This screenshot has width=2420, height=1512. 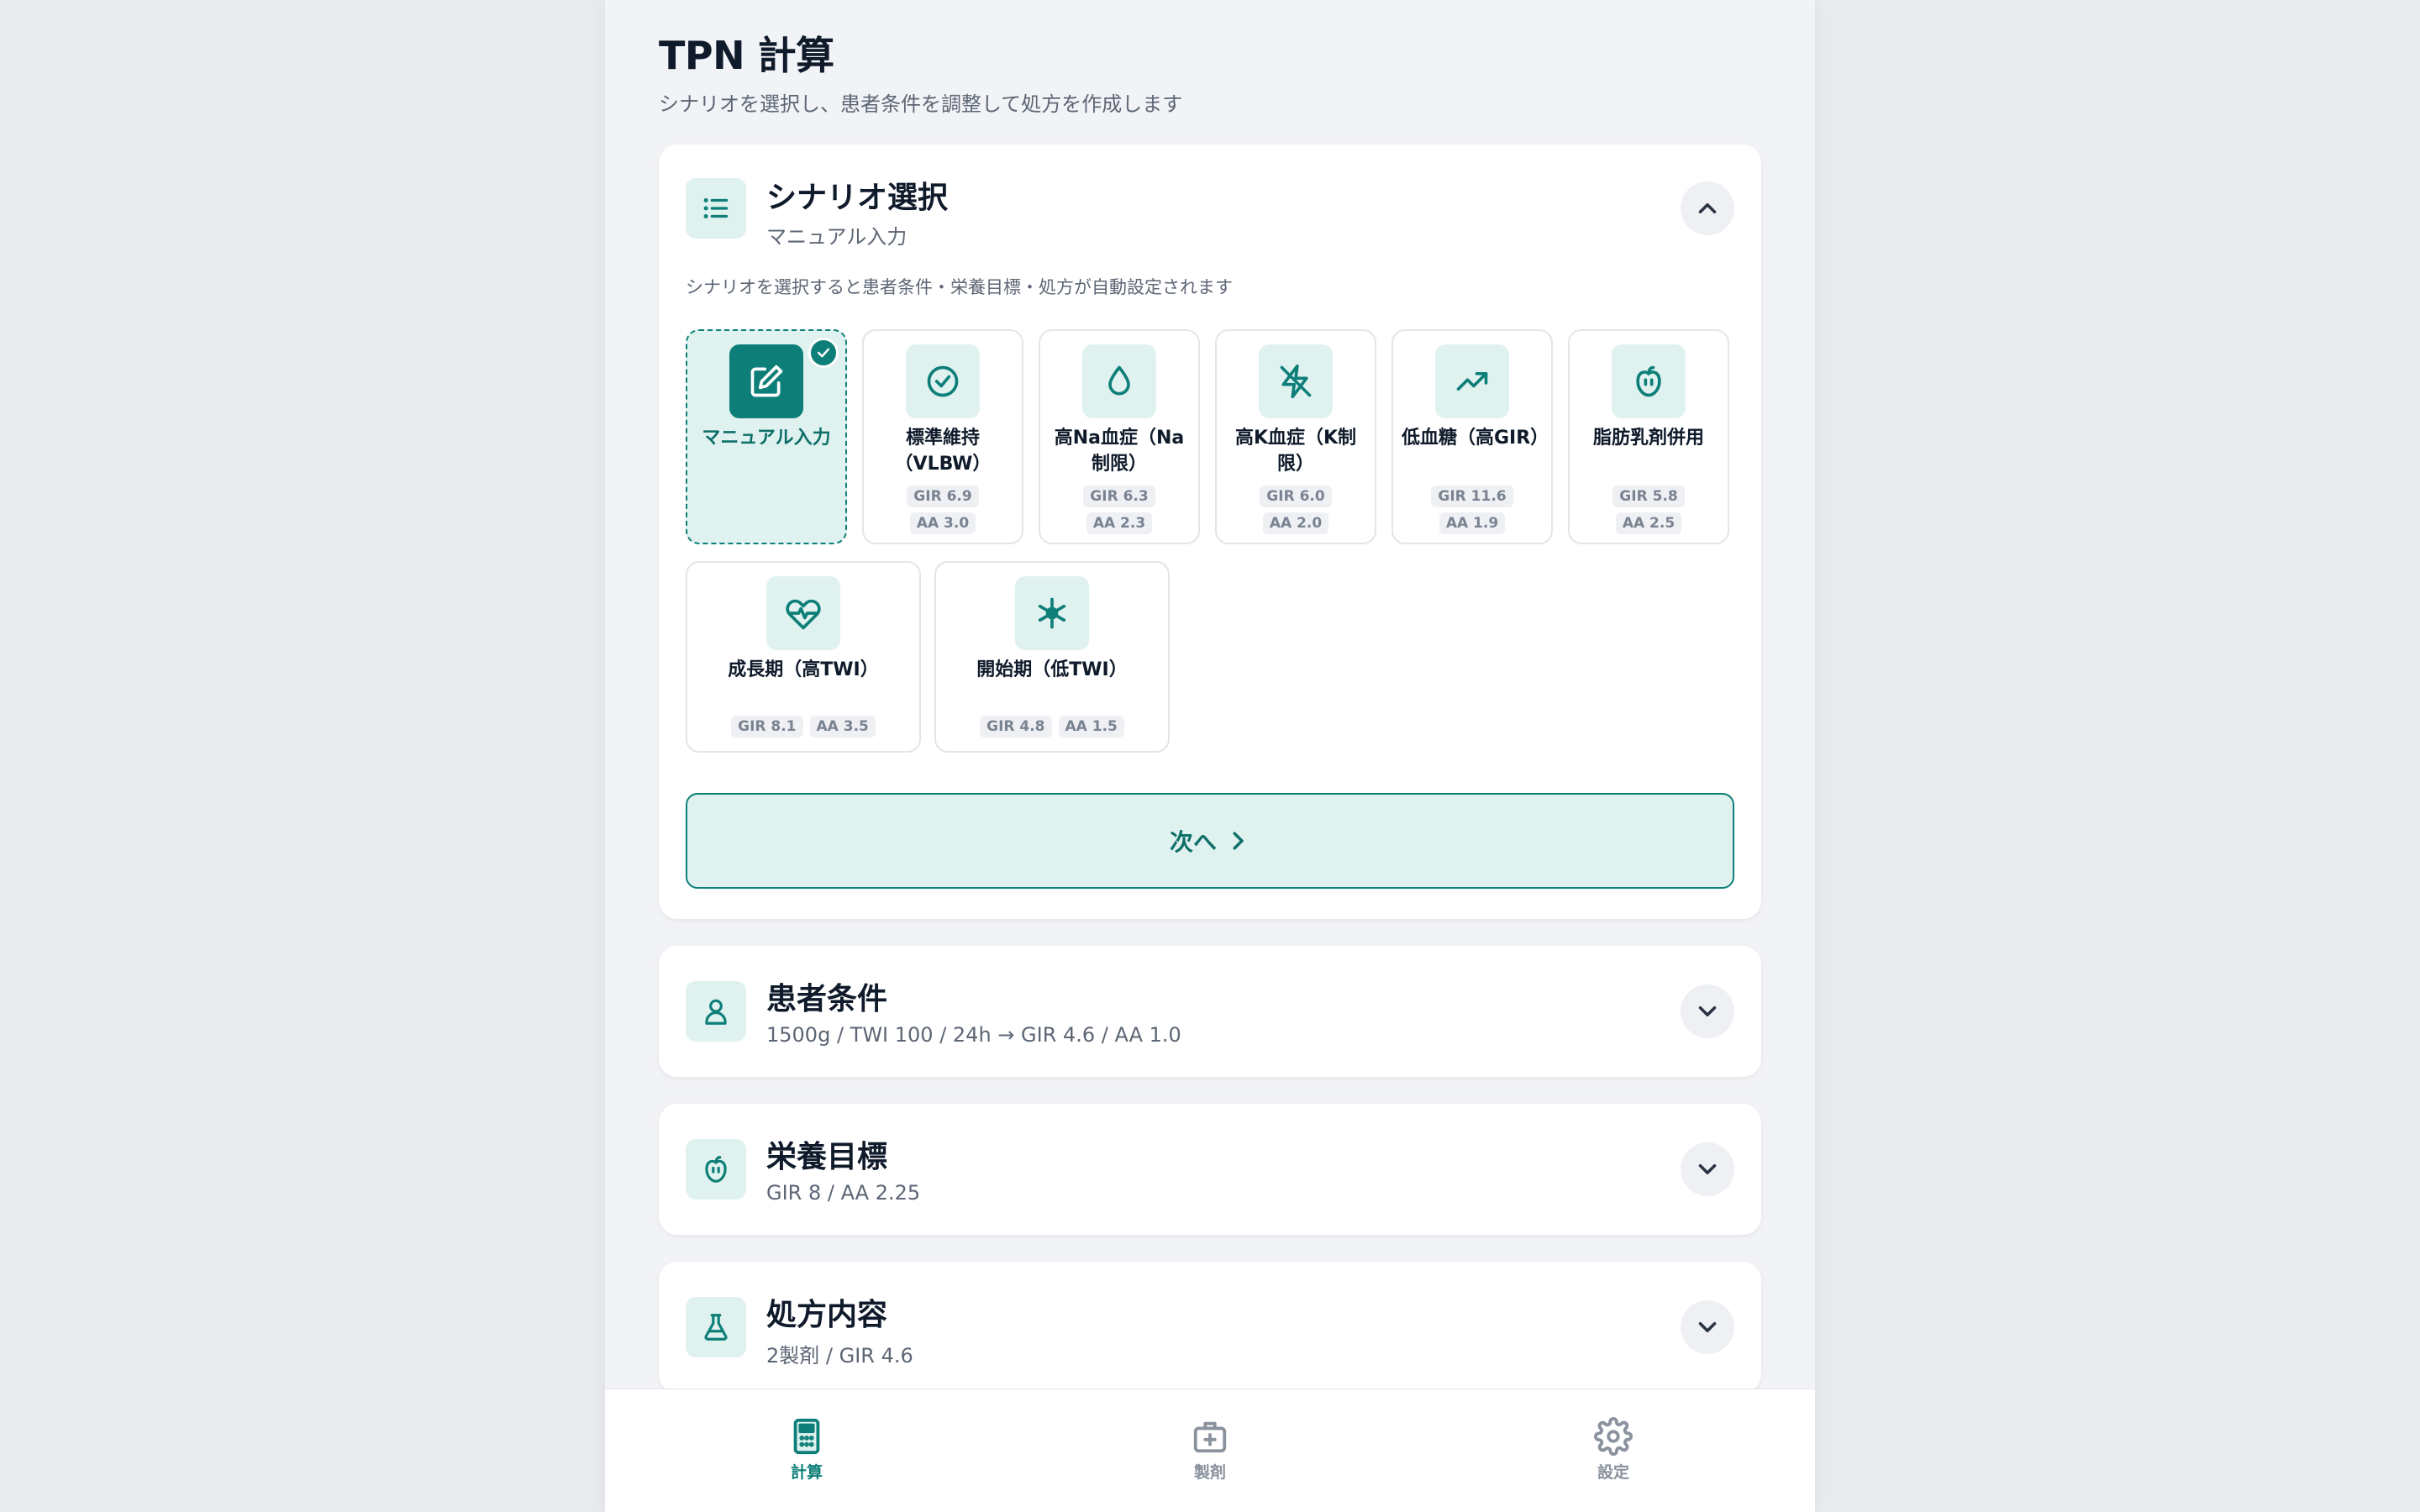 I want to click on gir-badge: GIR 6.0, so click(x=1296, y=496).